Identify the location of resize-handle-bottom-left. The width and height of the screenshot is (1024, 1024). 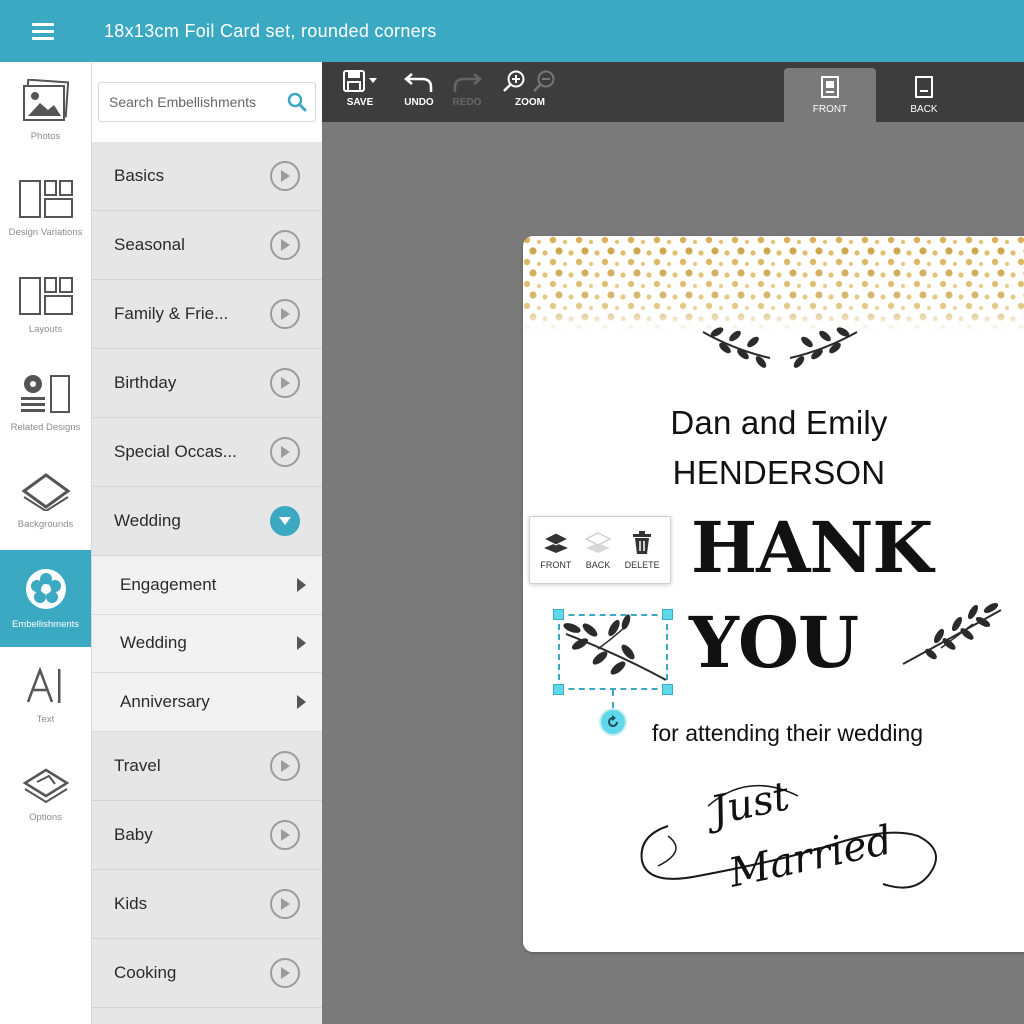
(558, 689).